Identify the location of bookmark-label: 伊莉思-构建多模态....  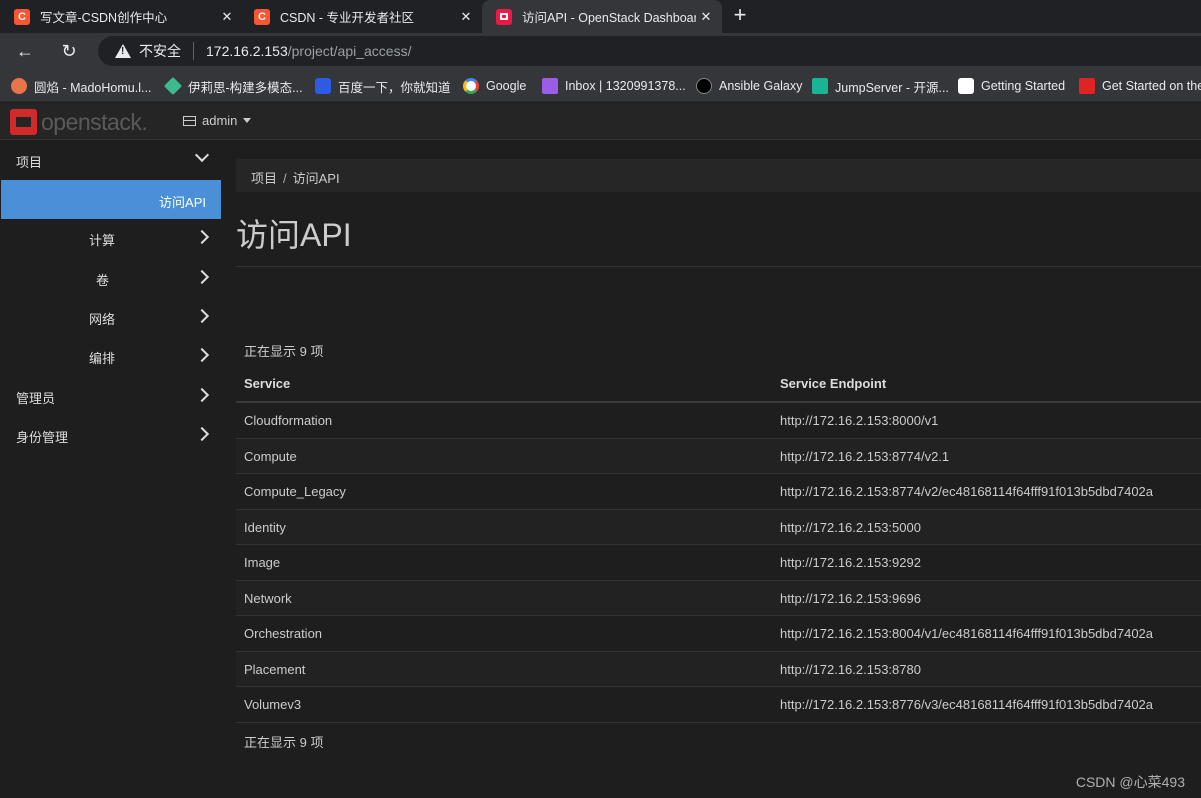
(245, 86).